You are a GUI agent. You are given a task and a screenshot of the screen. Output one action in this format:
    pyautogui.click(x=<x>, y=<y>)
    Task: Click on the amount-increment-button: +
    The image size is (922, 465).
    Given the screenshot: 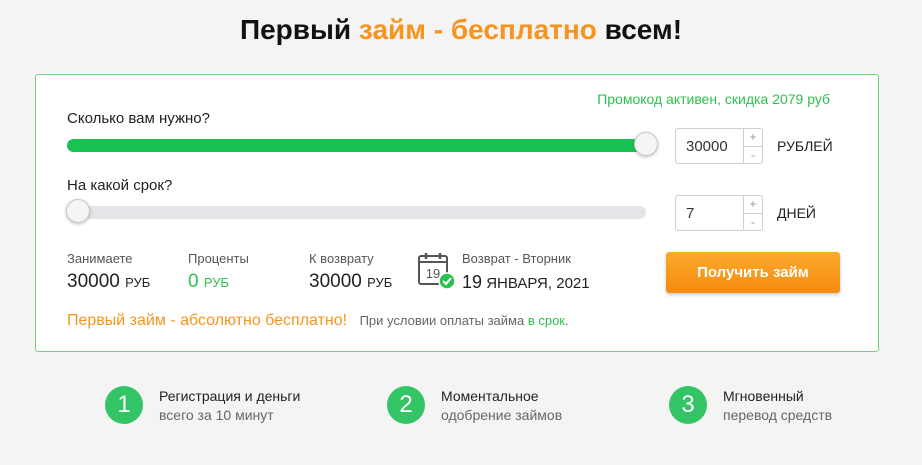 What is the action you would take?
    pyautogui.click(x=753, y=138)
    